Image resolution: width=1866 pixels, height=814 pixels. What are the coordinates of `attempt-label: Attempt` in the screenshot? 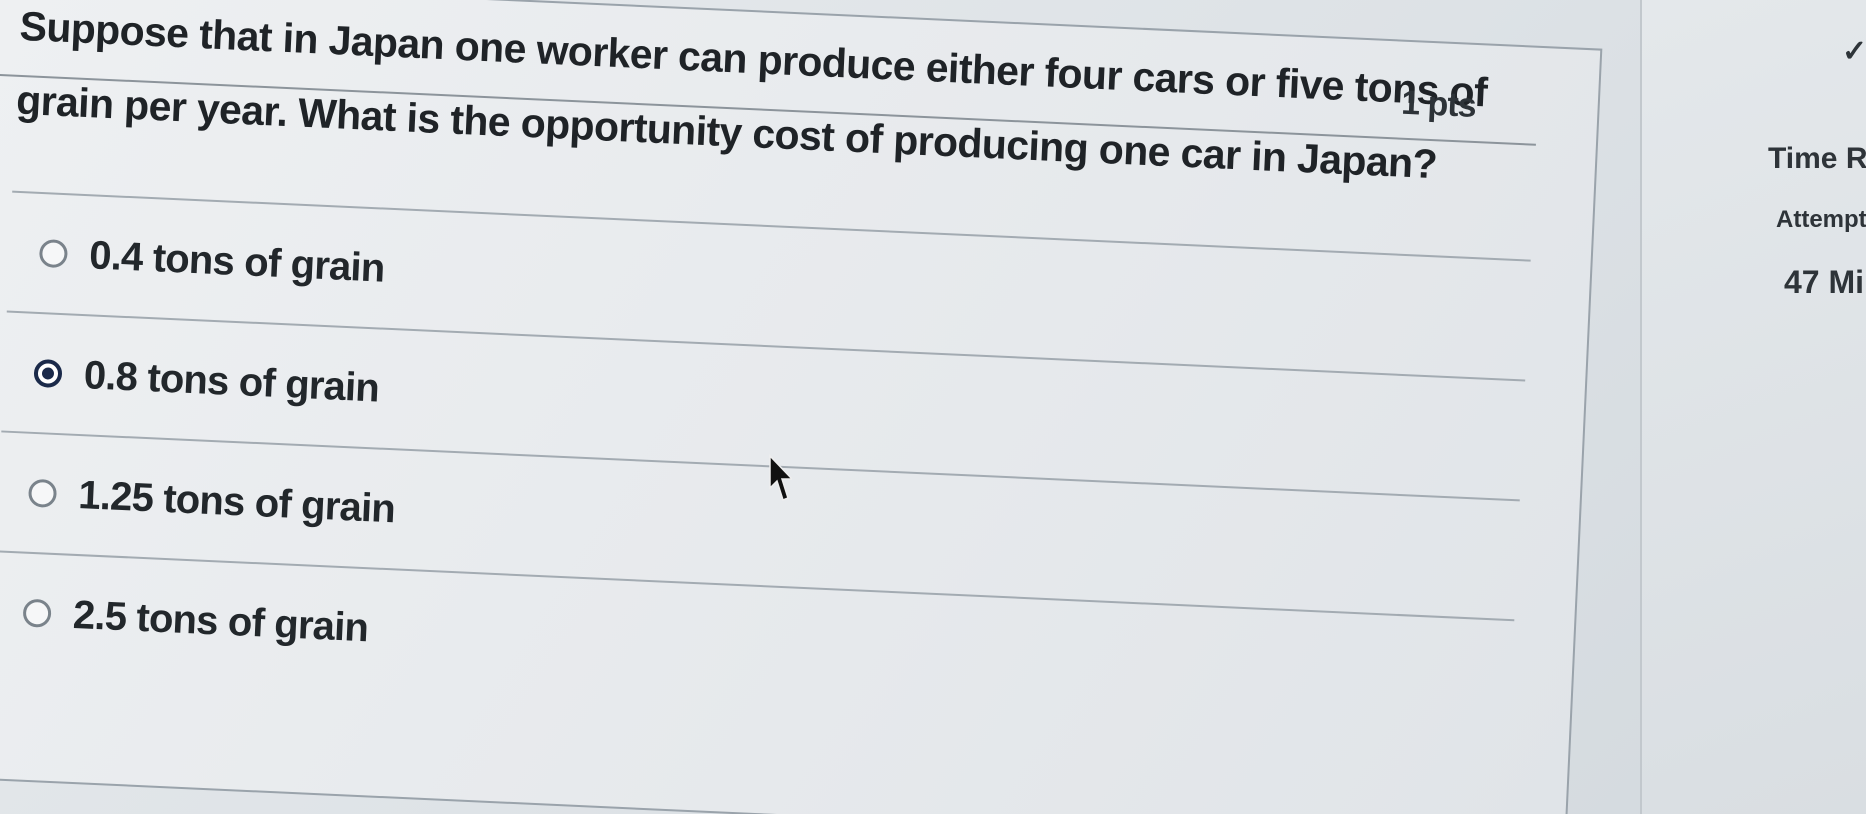 It's located at (1821, 219).